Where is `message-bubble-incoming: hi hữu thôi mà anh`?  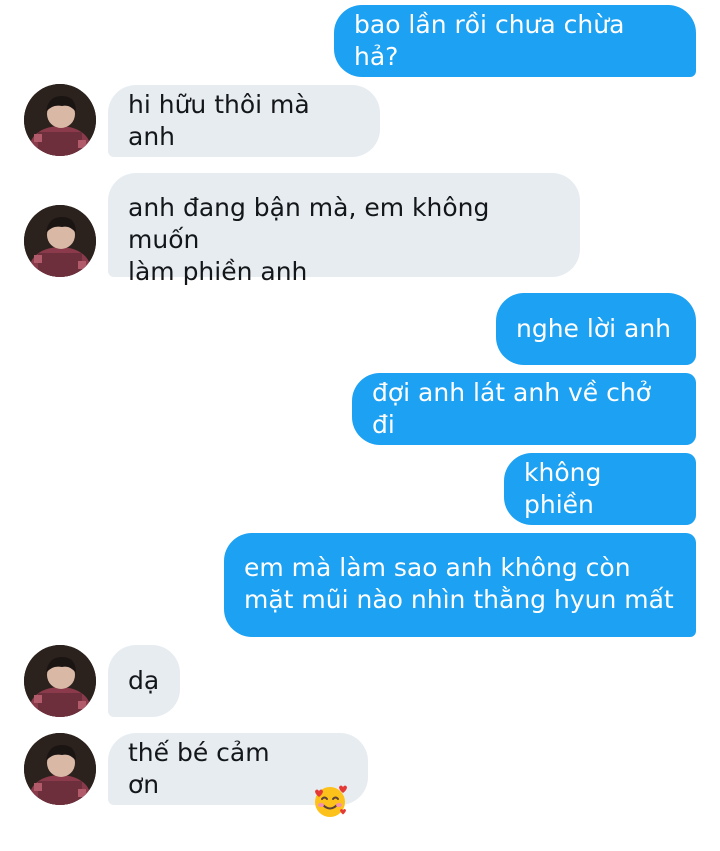
message-bubble-incoming: hi hữu thôi mà anh is located at coordinates (244, 121).